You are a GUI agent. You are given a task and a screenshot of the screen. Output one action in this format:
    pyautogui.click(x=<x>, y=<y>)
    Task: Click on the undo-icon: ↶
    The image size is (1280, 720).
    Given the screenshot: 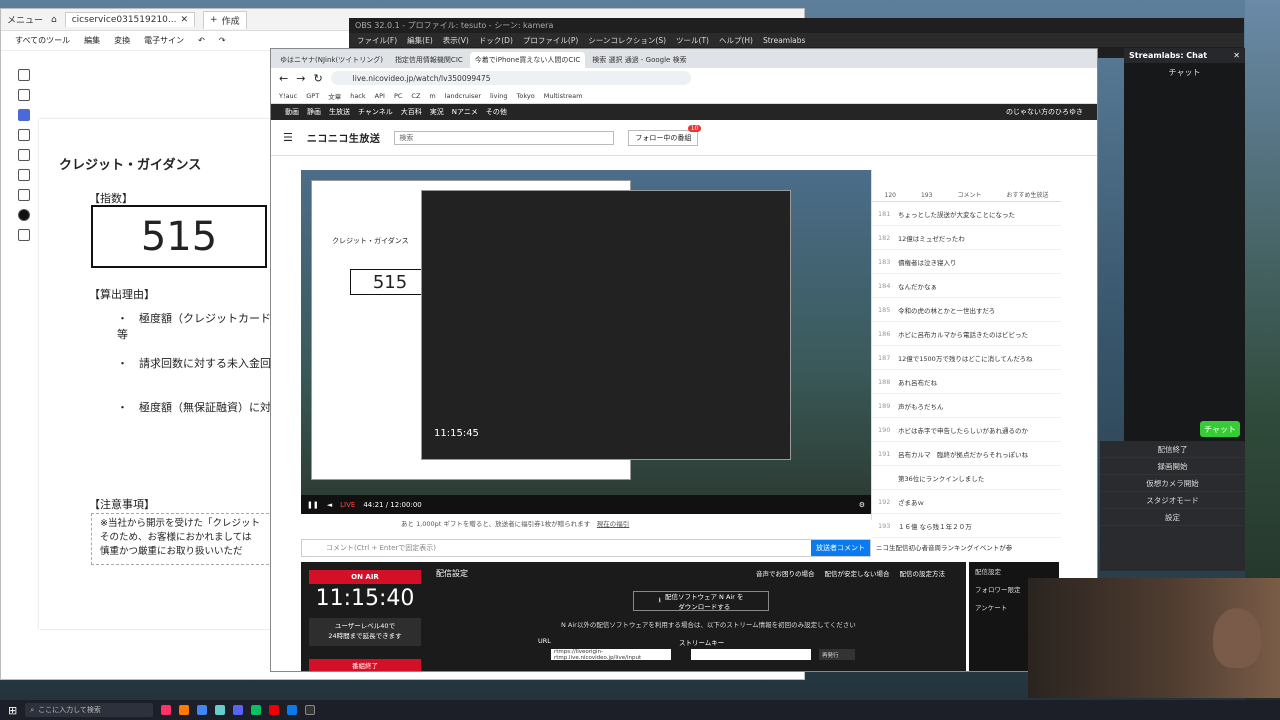 What is the action you would take?
    pyautogui.click(x=201, y=40)
    